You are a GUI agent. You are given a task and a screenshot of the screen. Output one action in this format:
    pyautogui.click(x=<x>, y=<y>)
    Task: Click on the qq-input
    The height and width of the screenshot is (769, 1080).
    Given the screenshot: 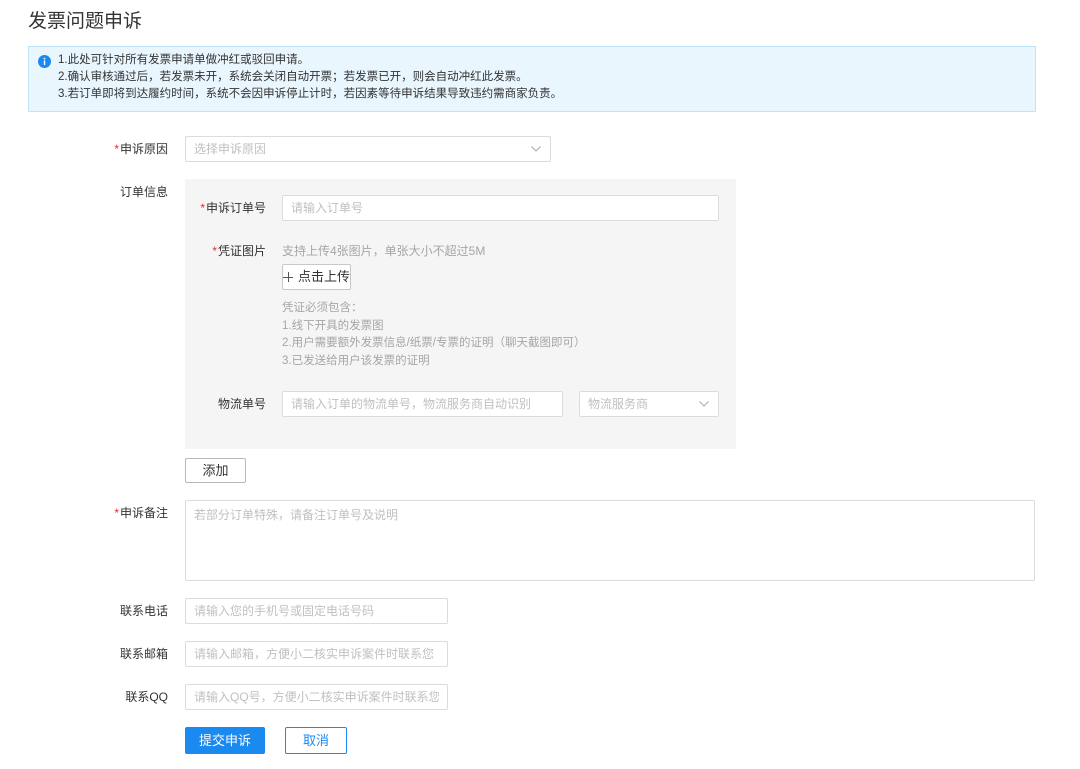 What is the action you would take?
    pyautogui.click(x=316, y=697)
    